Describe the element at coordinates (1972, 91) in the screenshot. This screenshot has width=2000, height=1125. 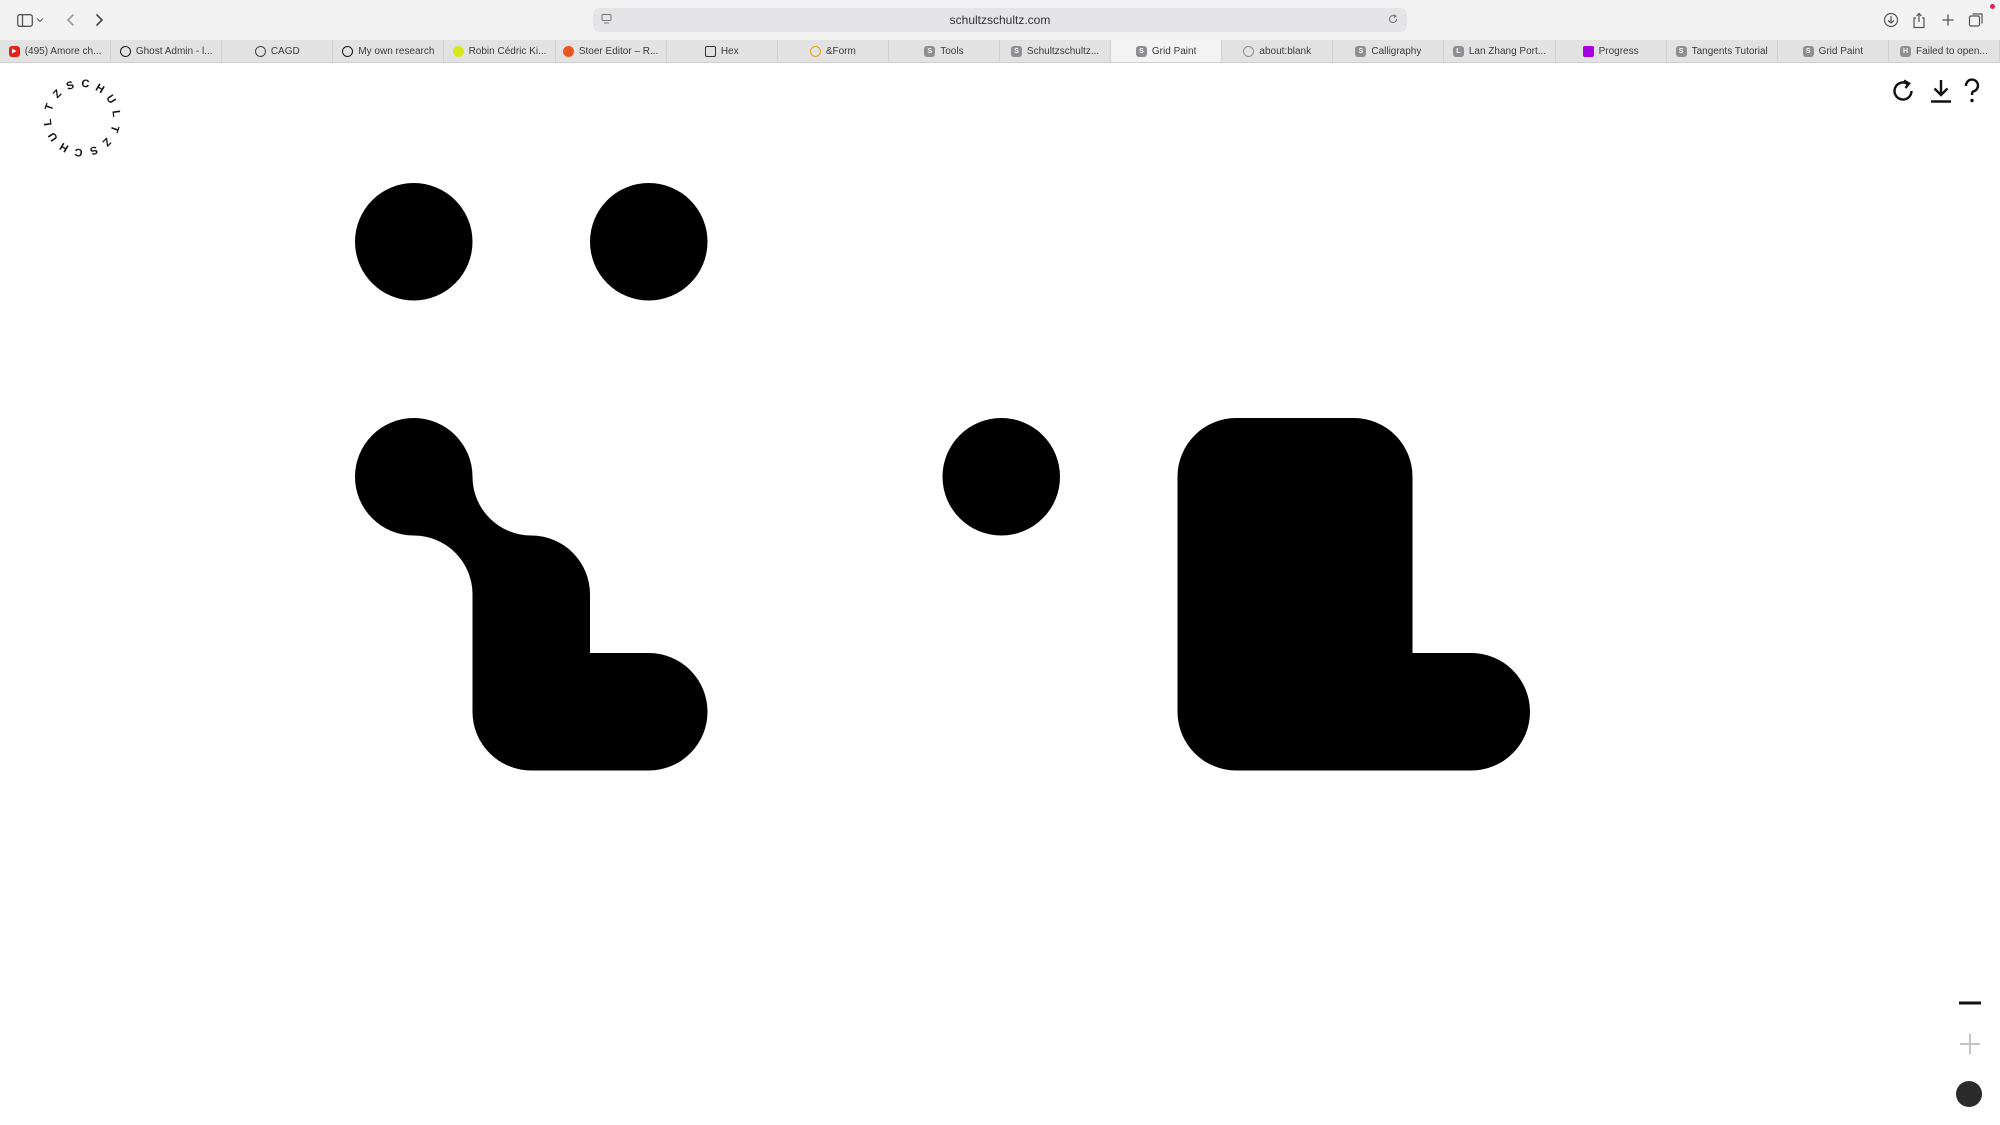
I see `help-icon` at that location.